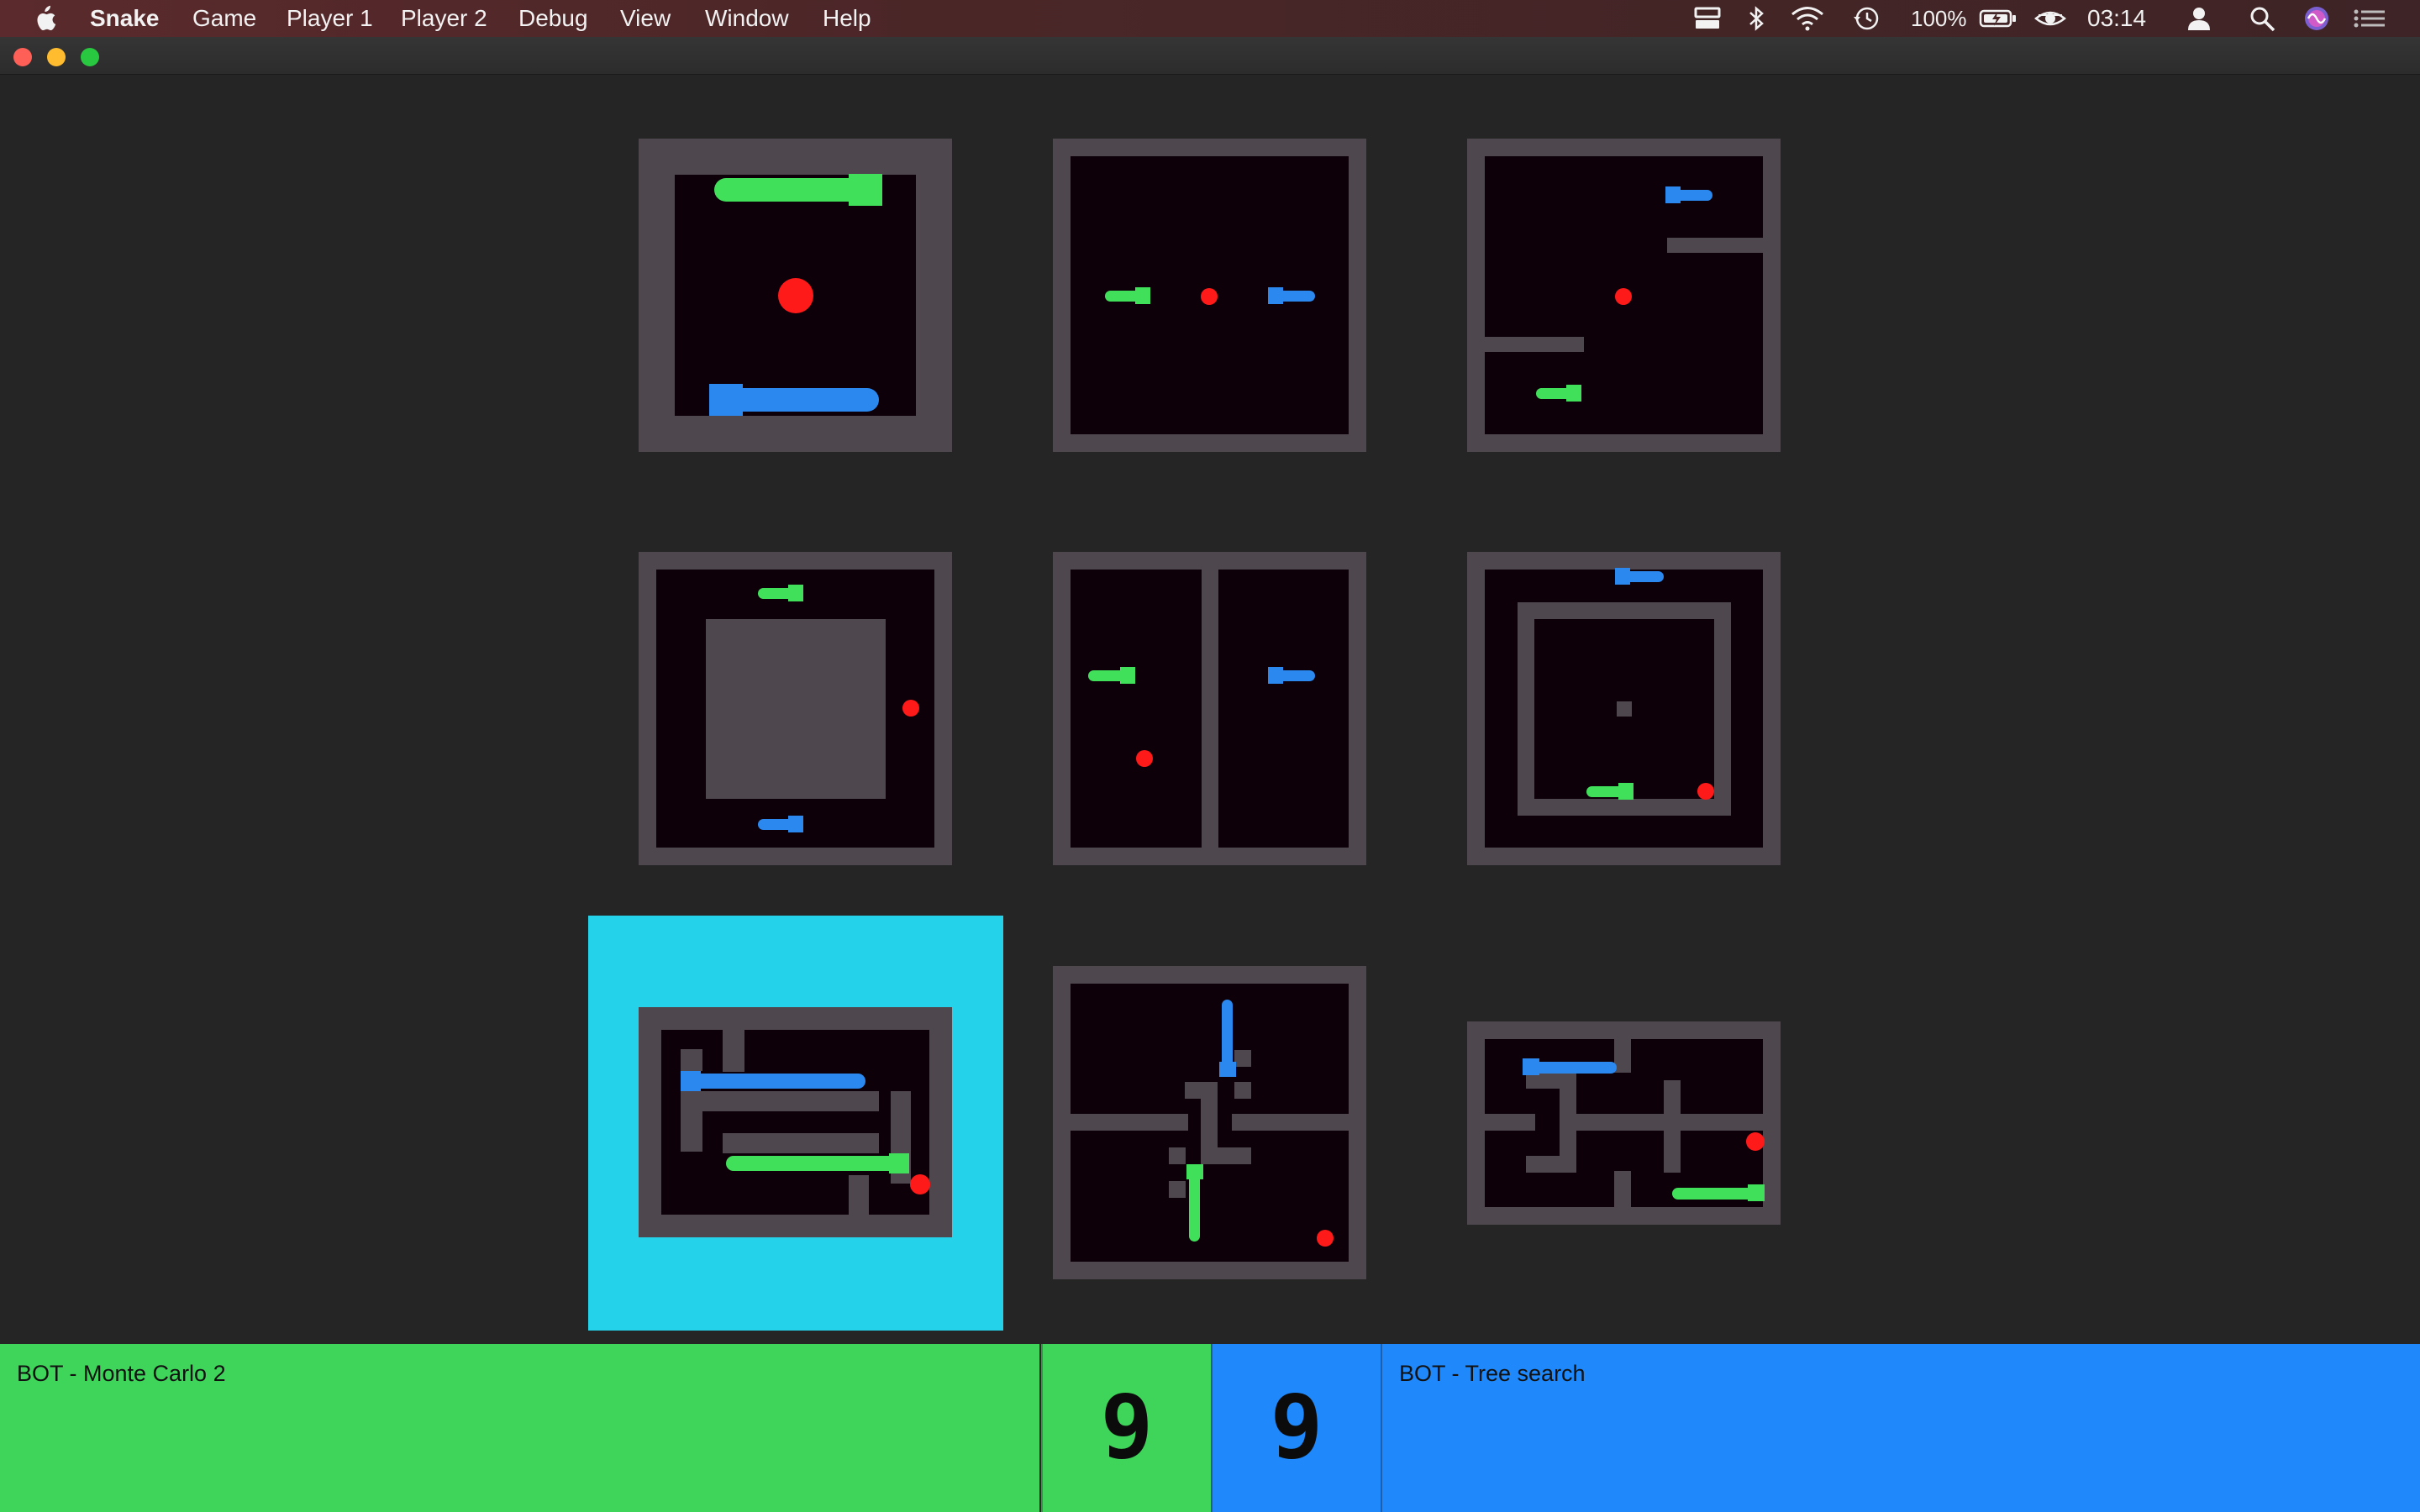 The image size is (2420, 1512). I want to click on player2-score: 9, so click(1296, 1427).